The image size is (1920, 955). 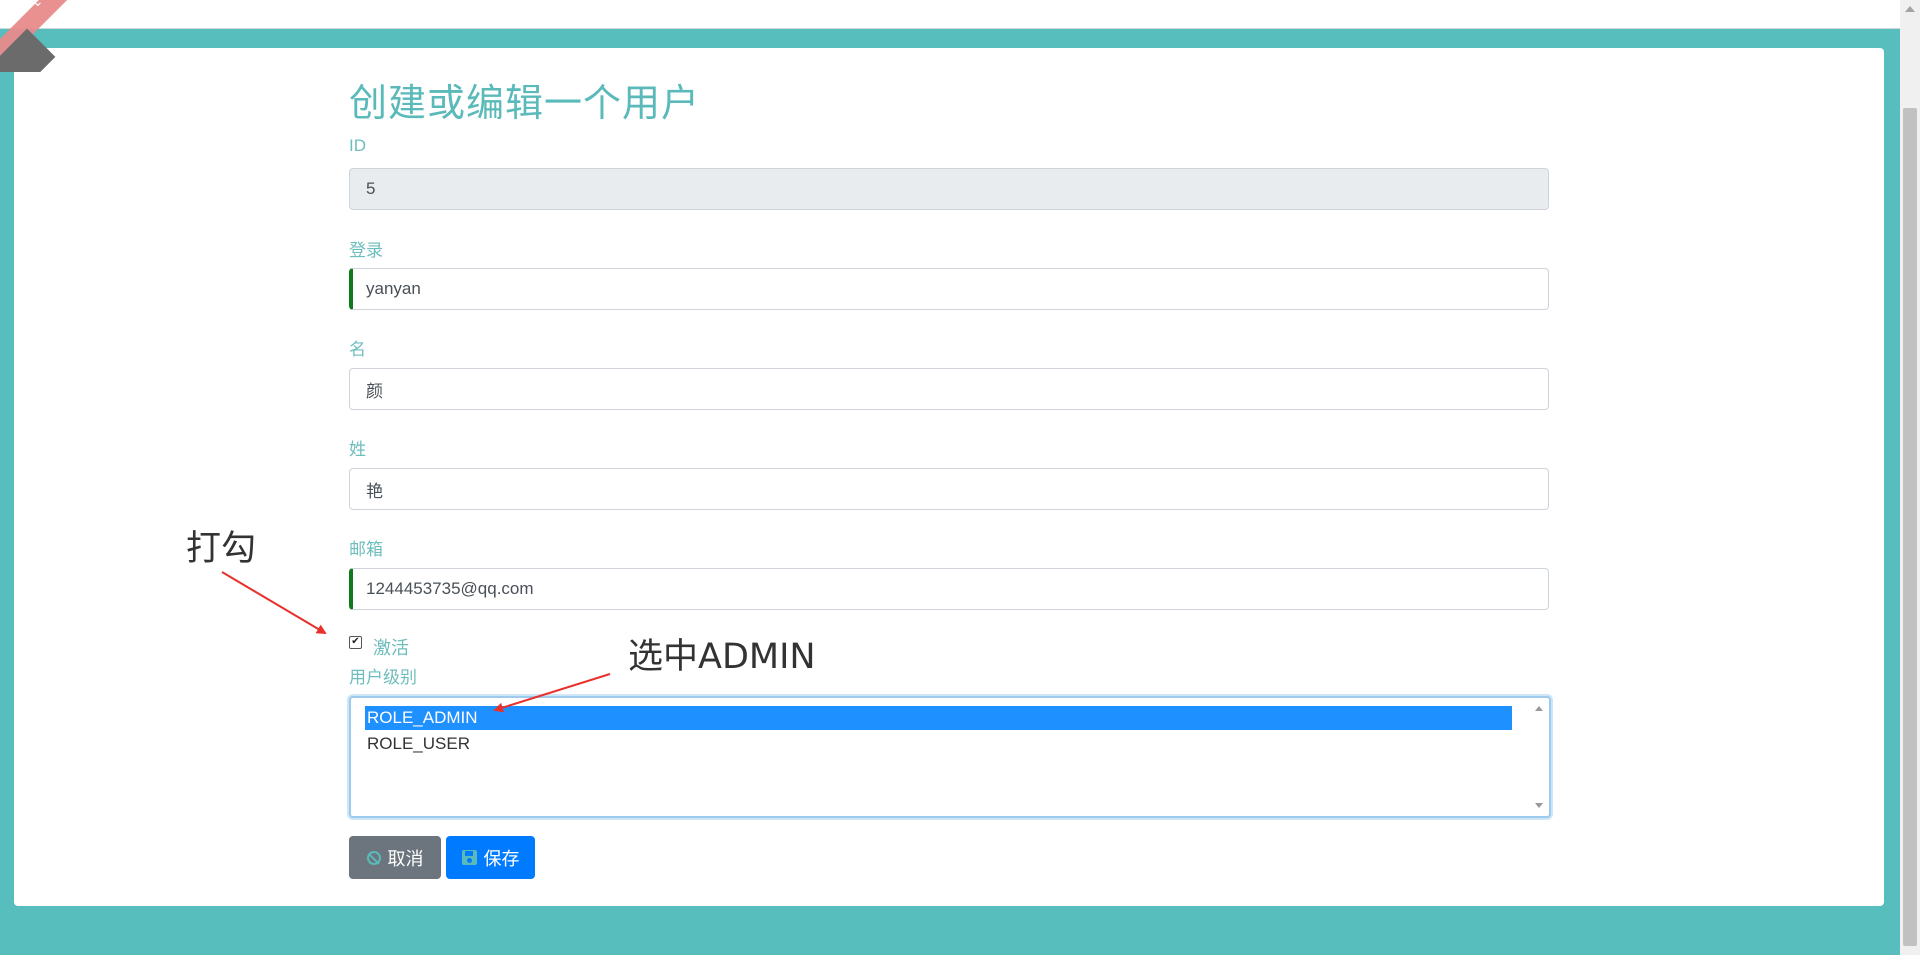 What do you see at coordinates (938, 744) in the screenshot?
I see `option-role-user: ROLE_USER` at bounding box center [938, 744].